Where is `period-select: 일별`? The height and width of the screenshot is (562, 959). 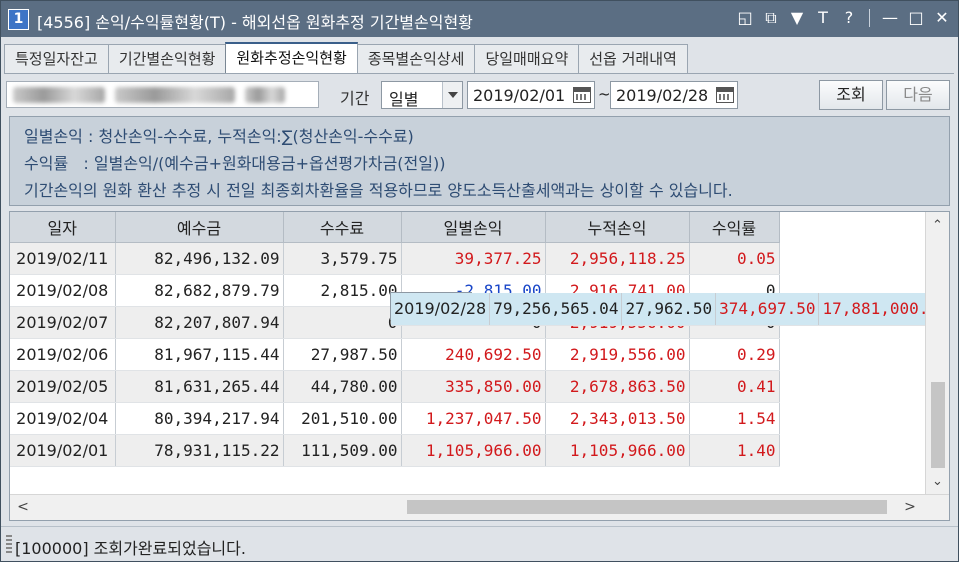 period-select: 일별 is located at coordinates (422, 95).